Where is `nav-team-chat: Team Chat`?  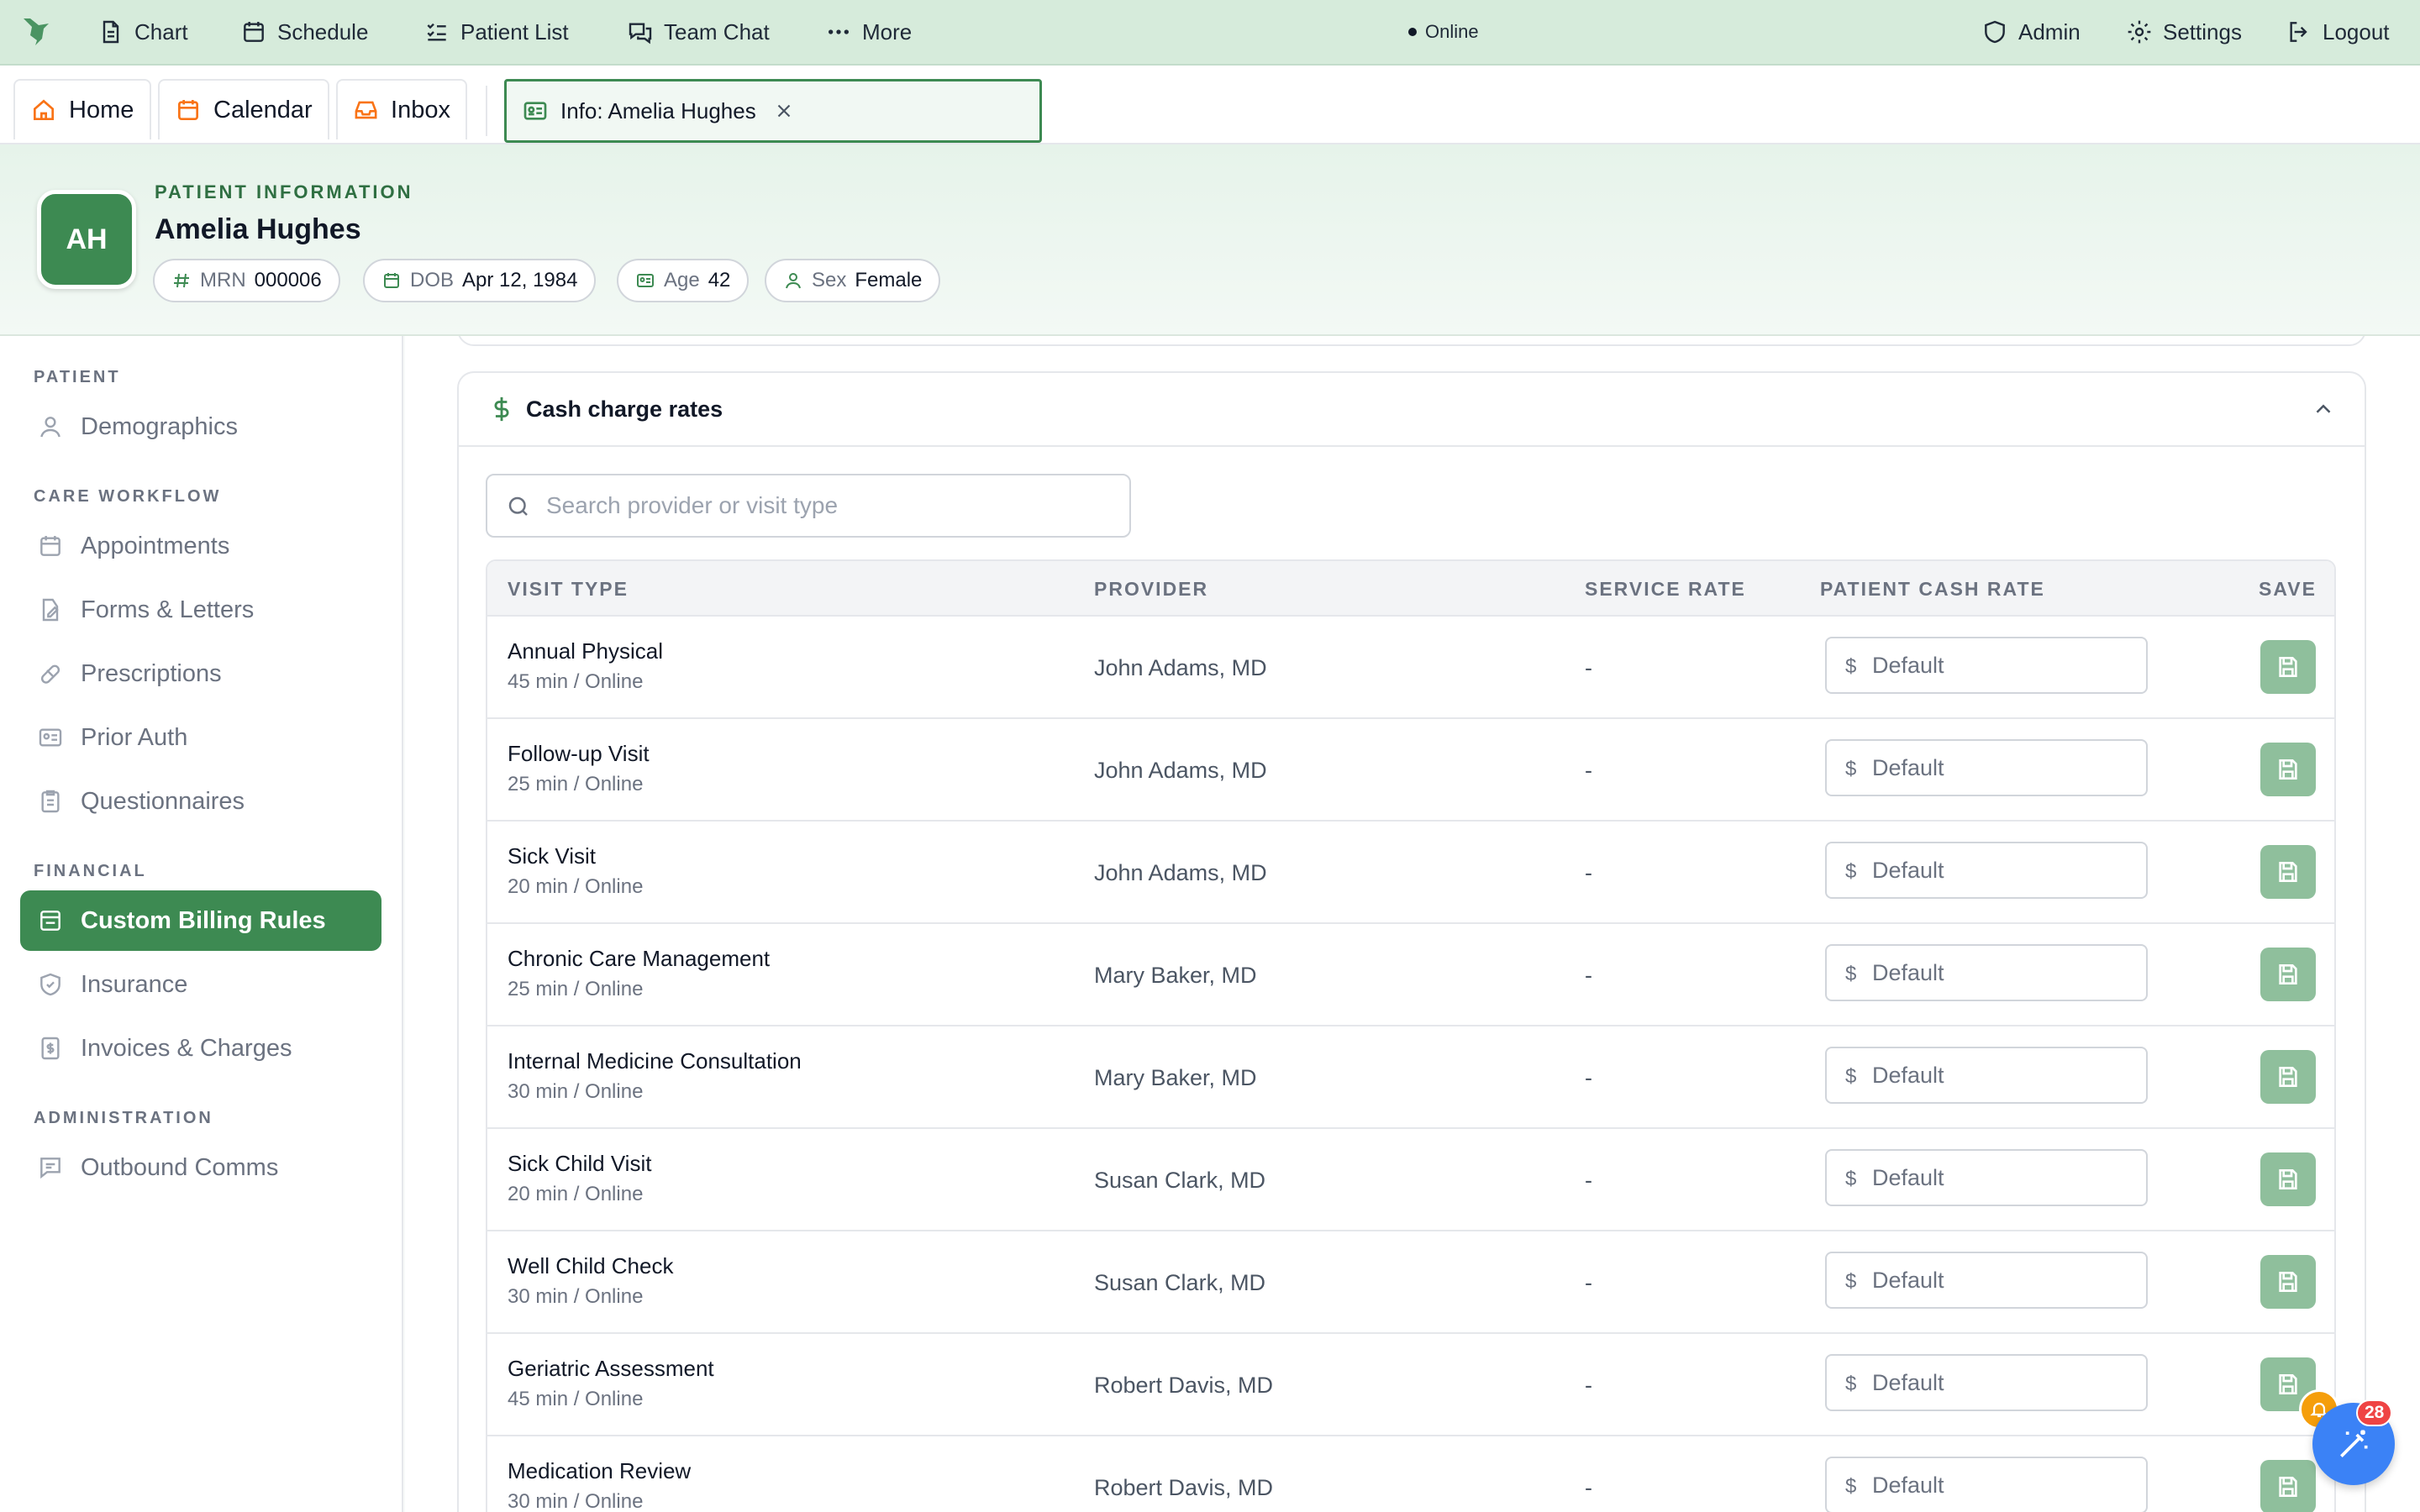 nav-team-chat: Team Chat is located at coordinates (698, 32).